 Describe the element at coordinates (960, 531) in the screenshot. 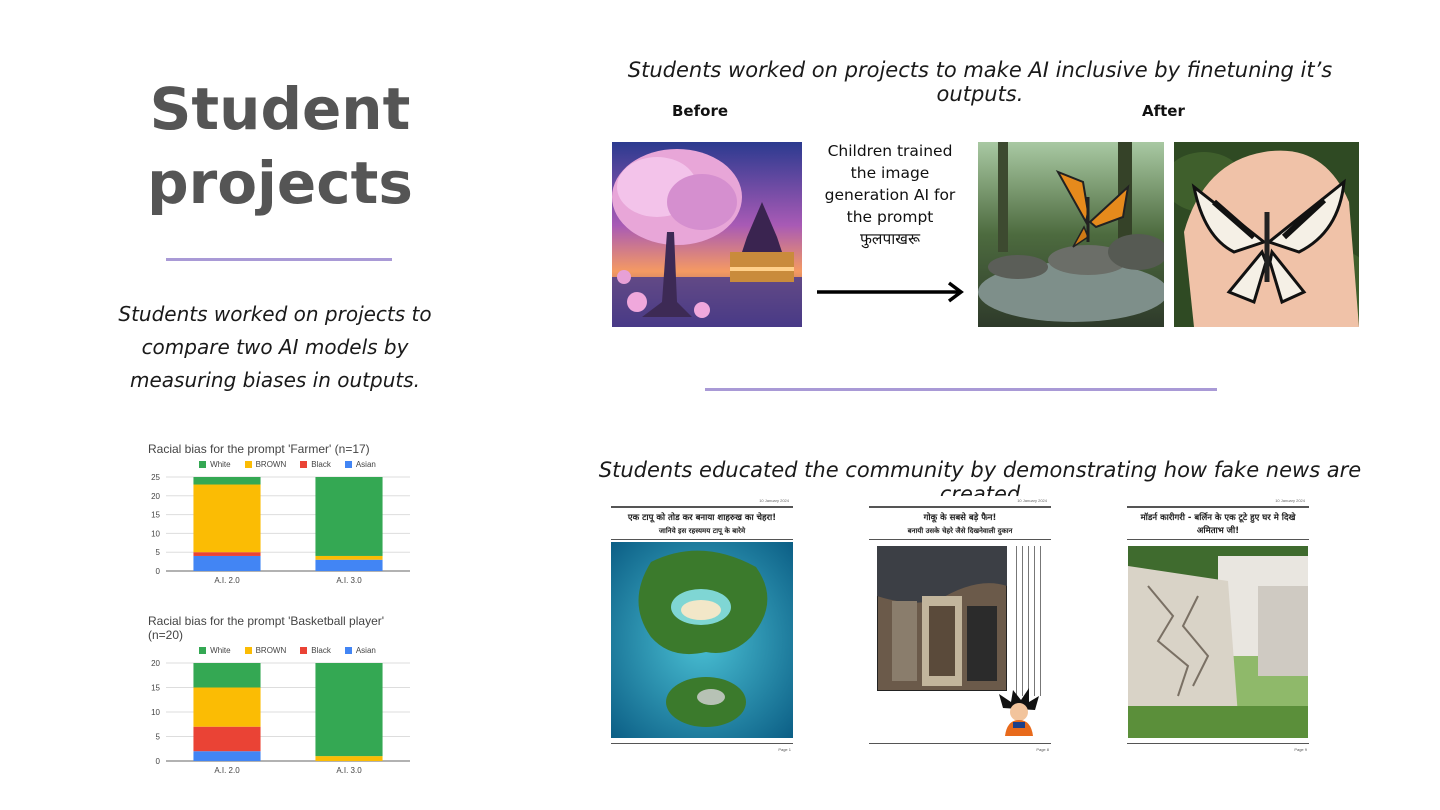

I see `subhead-text: बनायी उसके चेहरे जैसे दिखनेवाली दुकान` at that location.